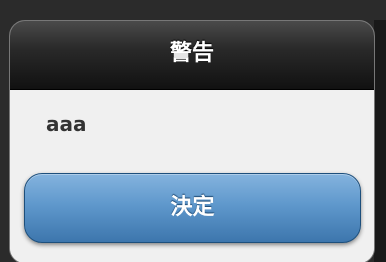 This screenshot has height=262, width=386. Describe the element at coordinates (380, 141) in the screenshot. I see `right-shadow` at that location.